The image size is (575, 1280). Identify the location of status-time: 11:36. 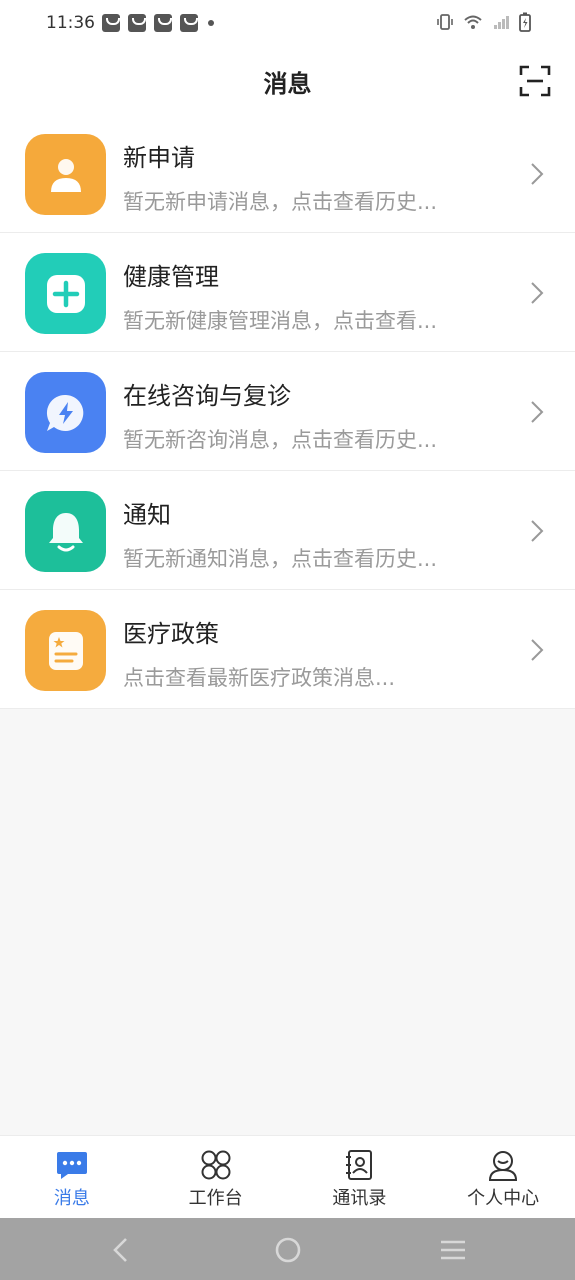
(70, 23).